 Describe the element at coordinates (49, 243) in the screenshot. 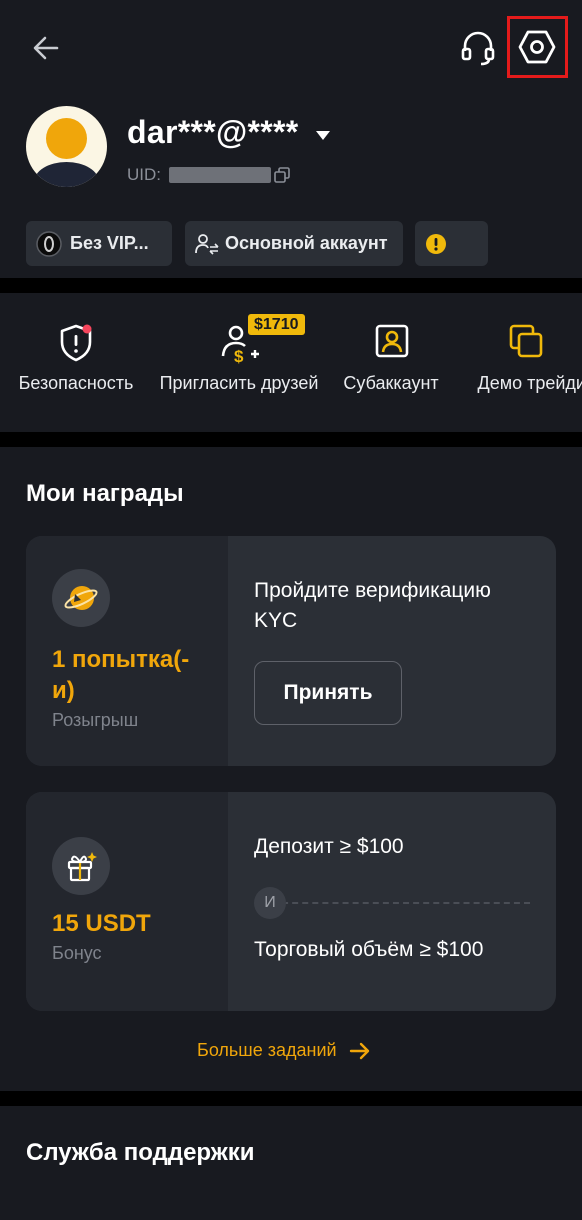

I see `vip-coin-icon` at that location.